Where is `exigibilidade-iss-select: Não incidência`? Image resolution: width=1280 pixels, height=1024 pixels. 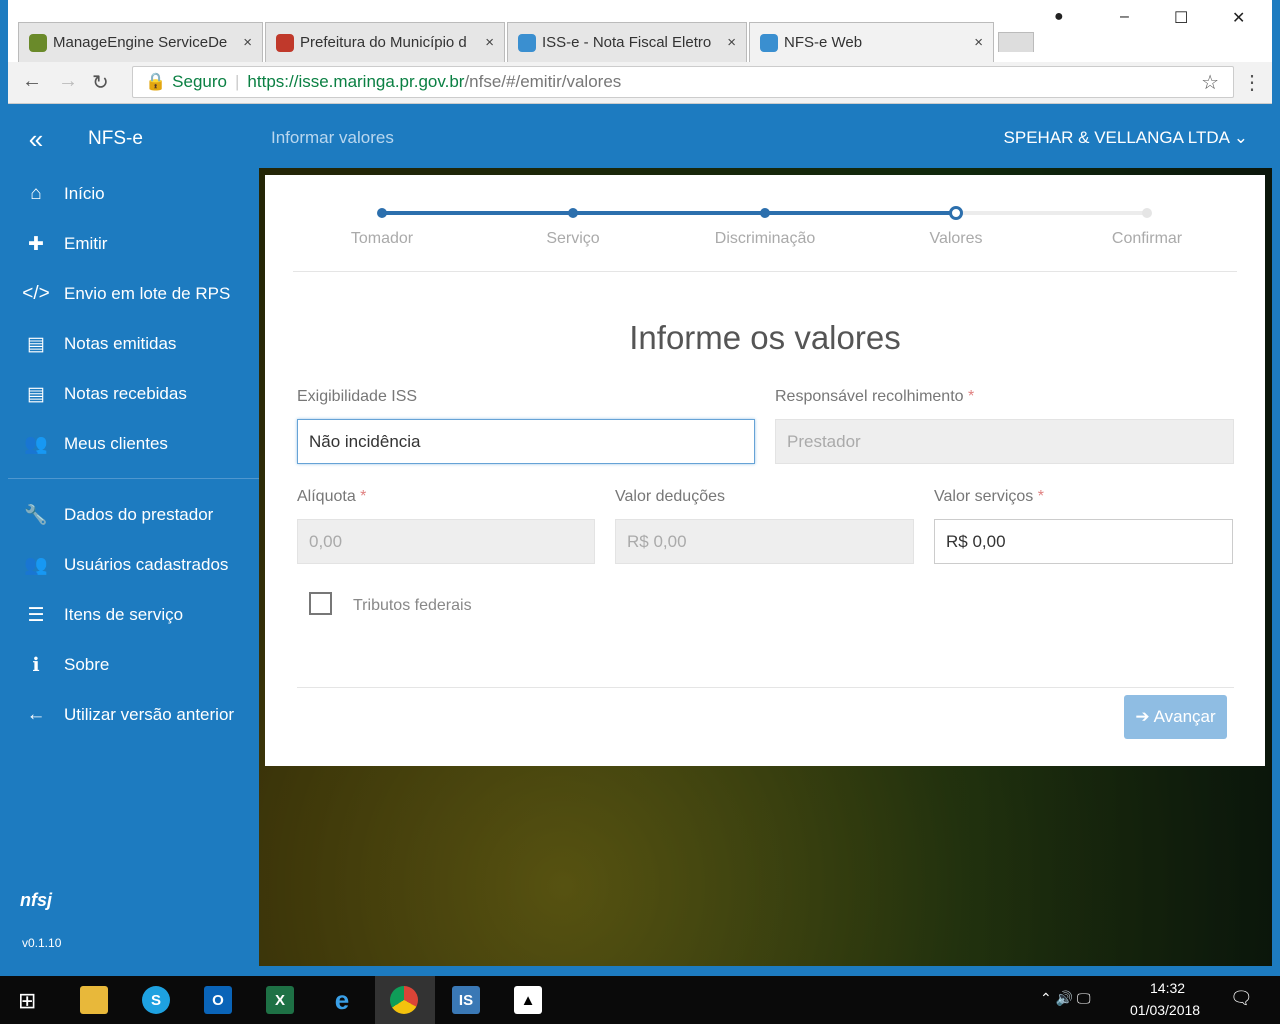 exigibilidade-iss-select: Não incidência is located at coordinates (526, 441).